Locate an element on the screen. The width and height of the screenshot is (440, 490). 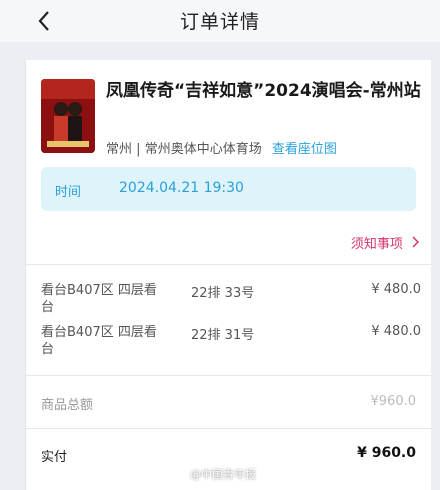
page-title: 订单详情 is located at coordinates (219, 22).